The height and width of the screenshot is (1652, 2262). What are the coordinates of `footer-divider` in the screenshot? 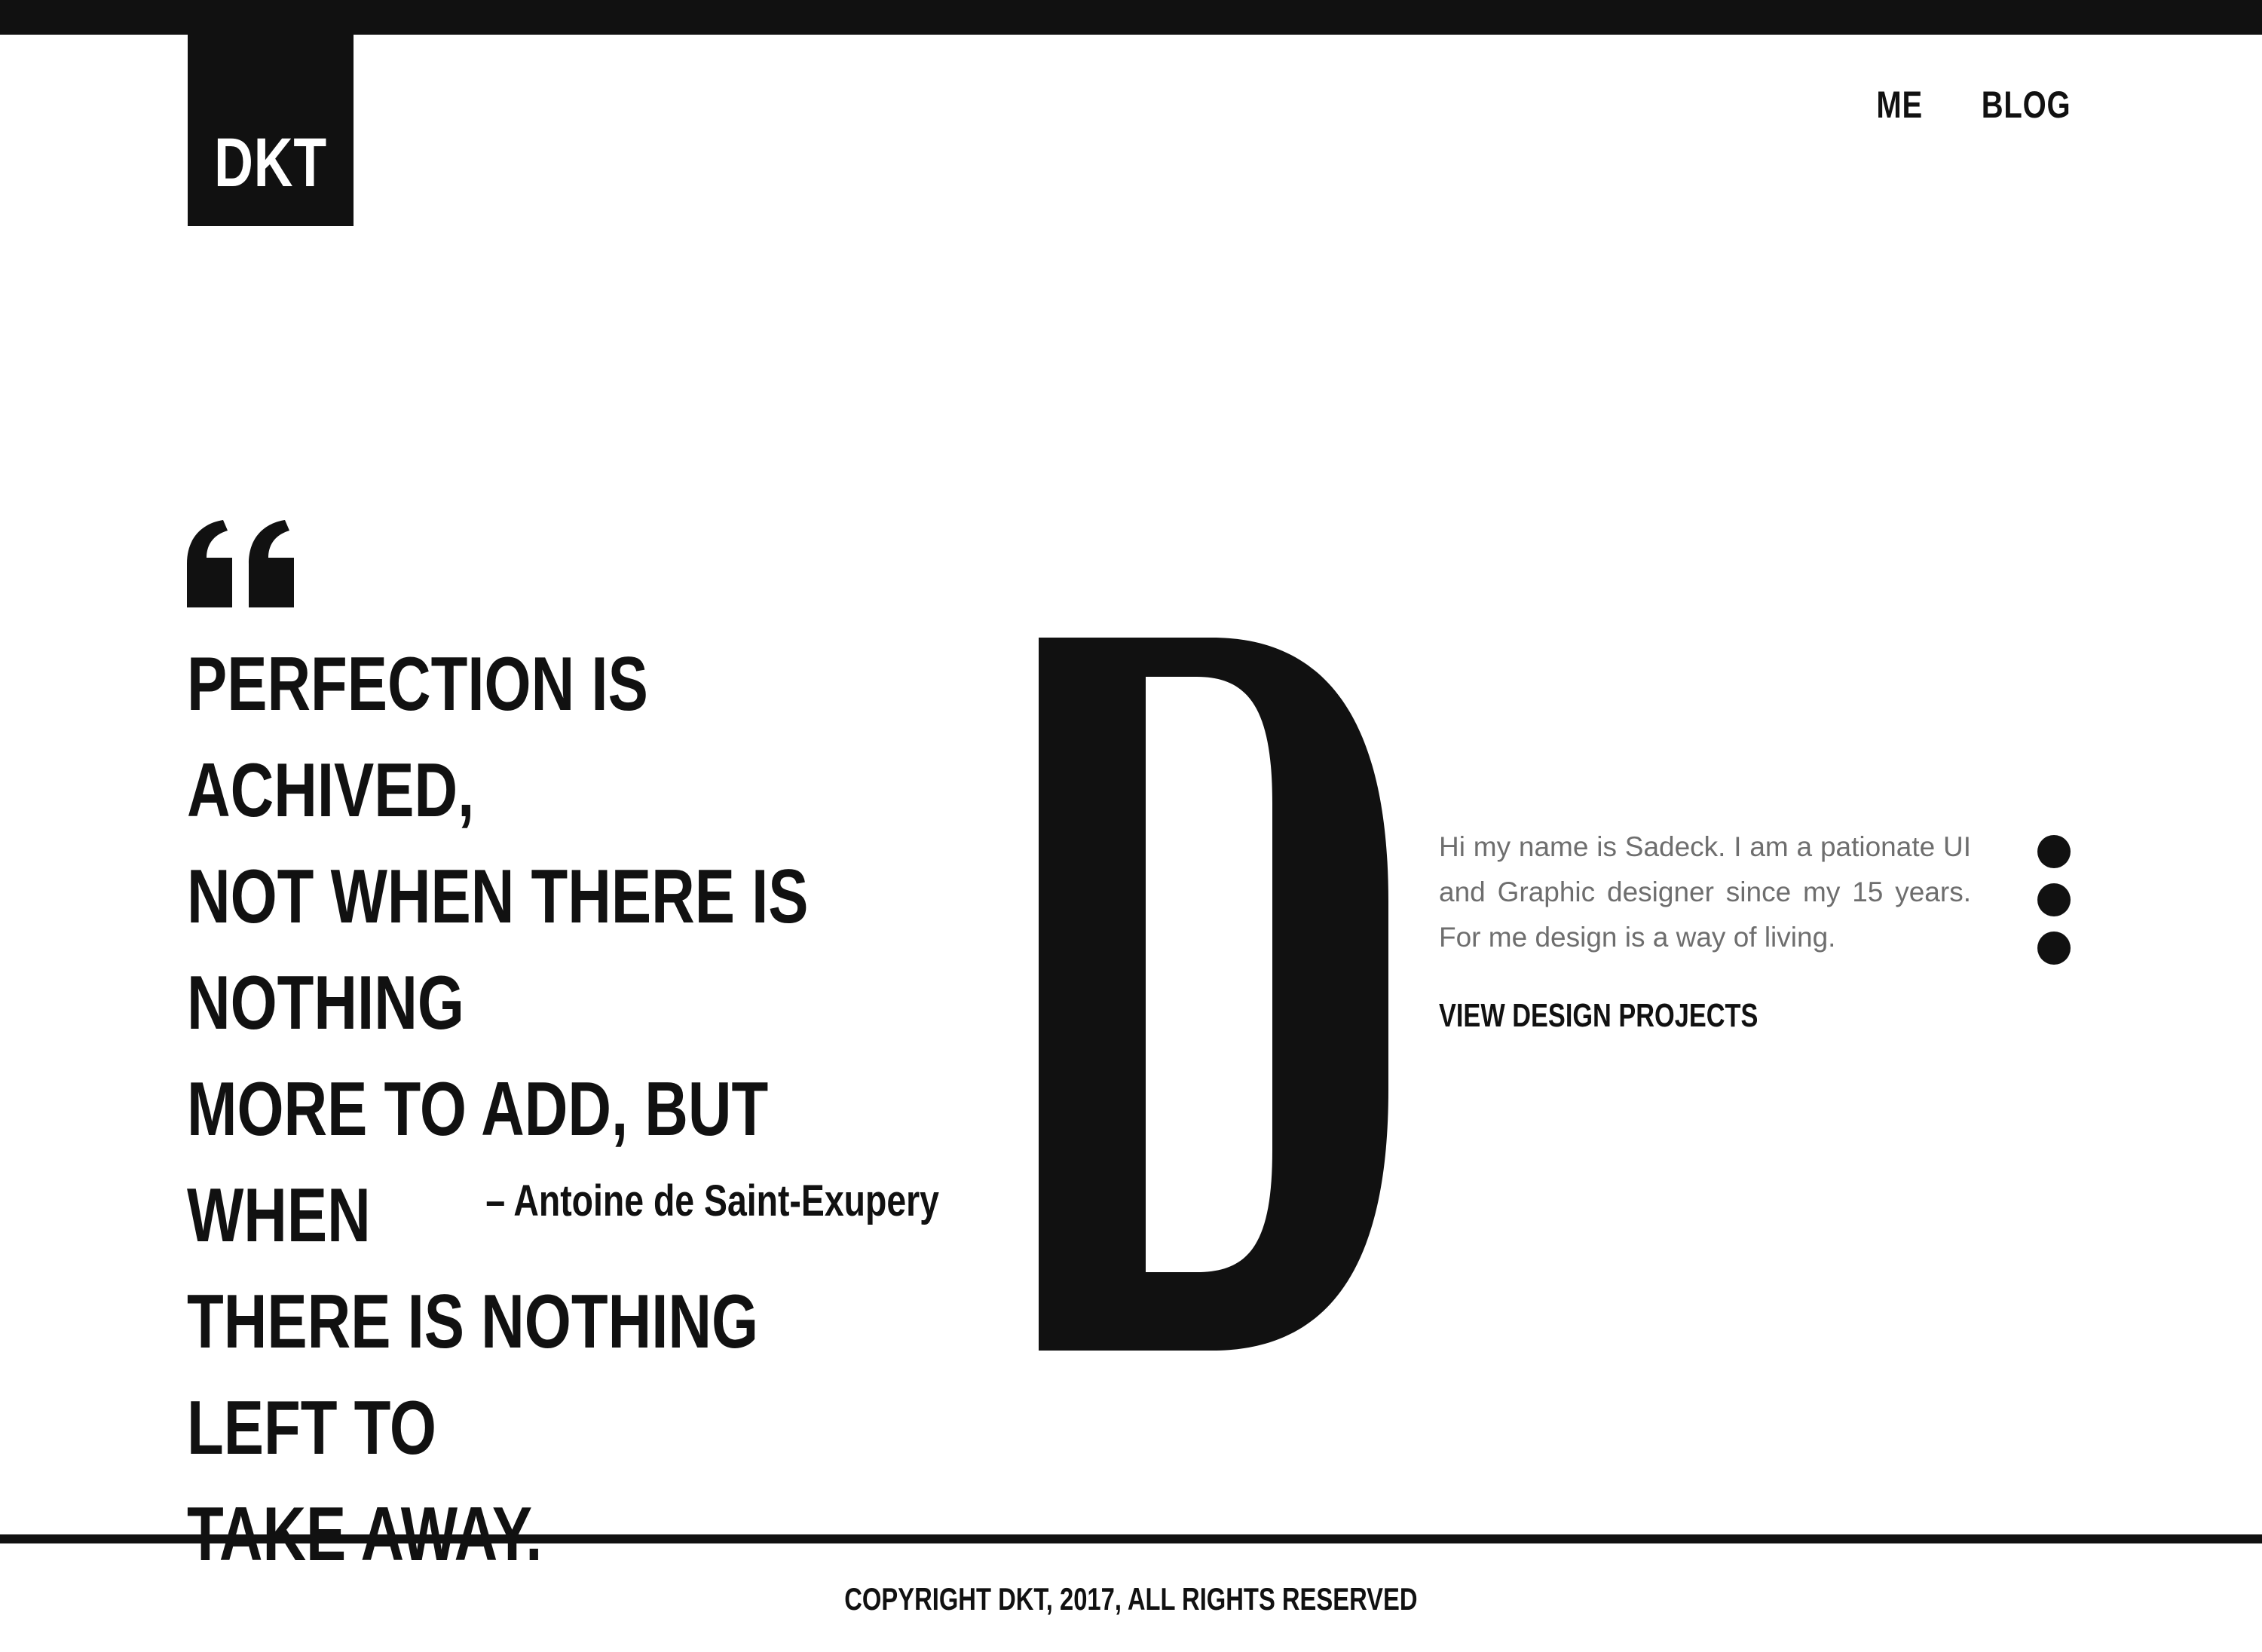 It's located at (1131, 1539).